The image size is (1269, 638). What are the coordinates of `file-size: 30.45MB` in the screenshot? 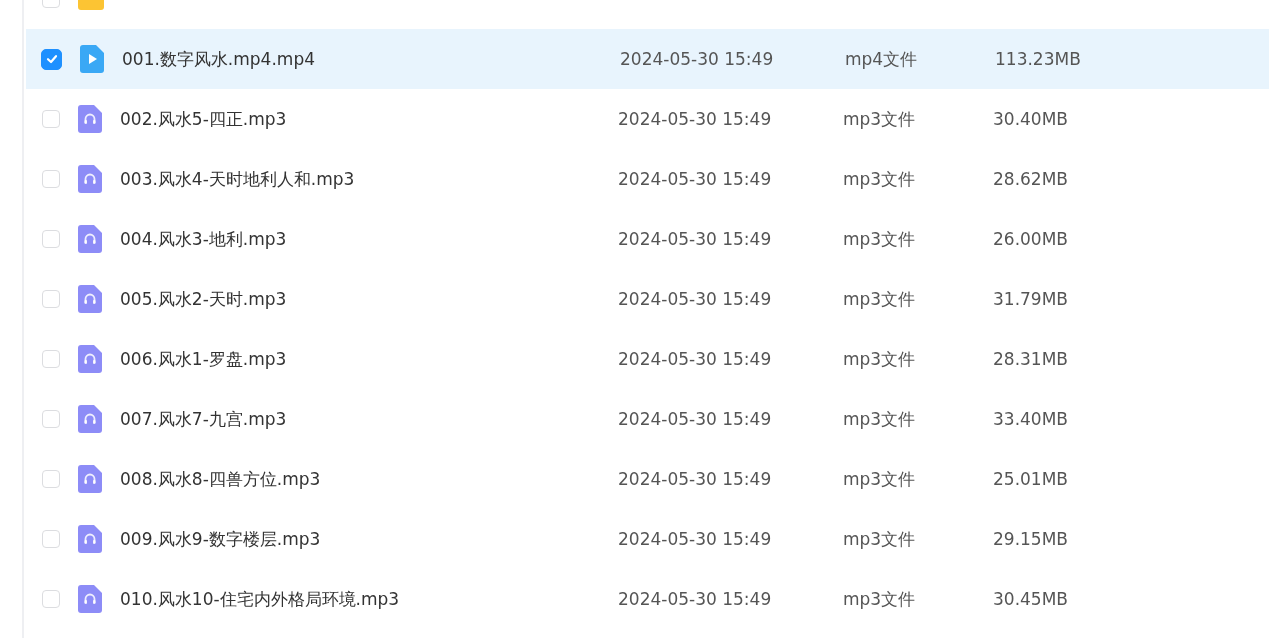 It's located at (1030, 599).